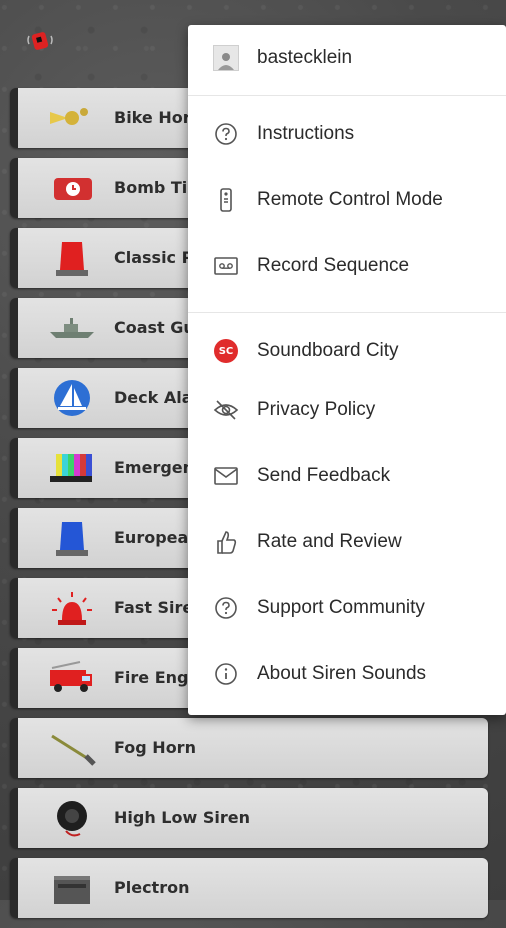 The height and width of the screenshot is (928, 506). I want to click on remote-icon, so click(226, 200).